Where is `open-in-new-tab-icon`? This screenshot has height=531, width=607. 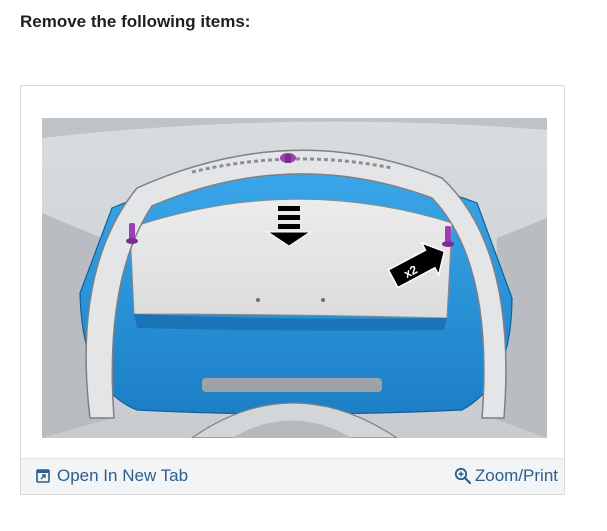 open-in-new-tab-icon is located at coordinates (43, 476).